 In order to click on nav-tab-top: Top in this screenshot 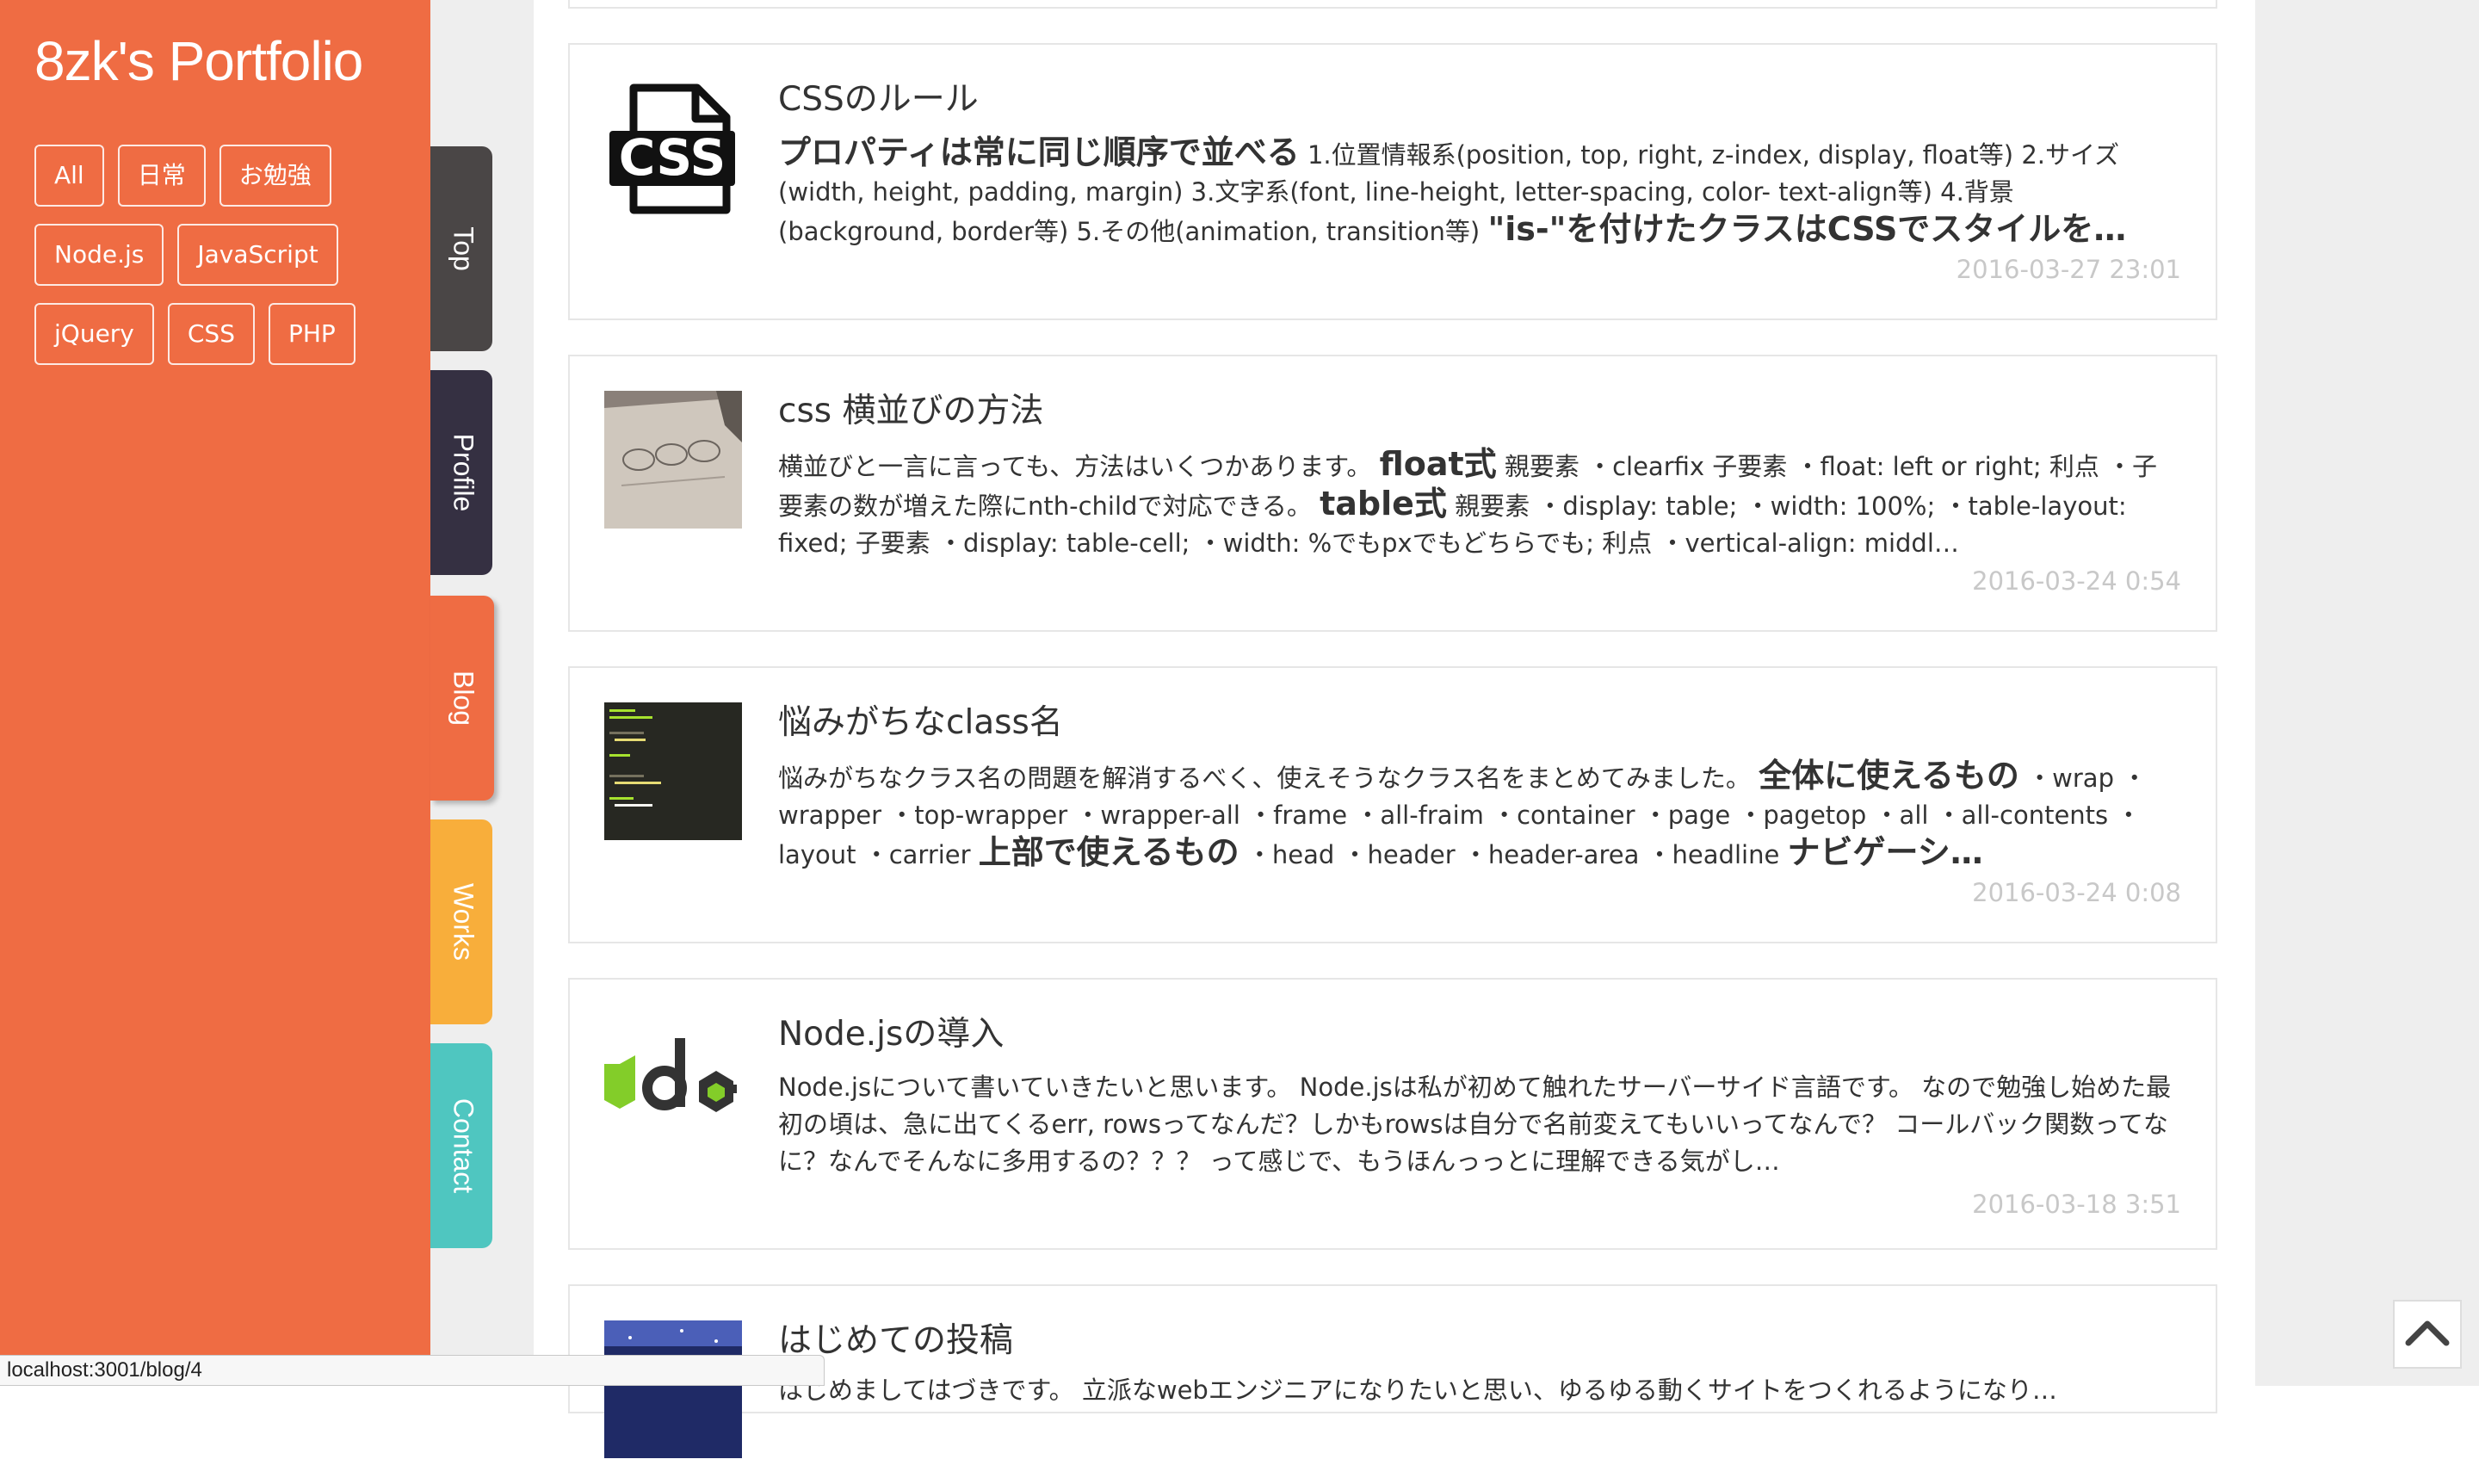, I will do `click(461, 248)`.